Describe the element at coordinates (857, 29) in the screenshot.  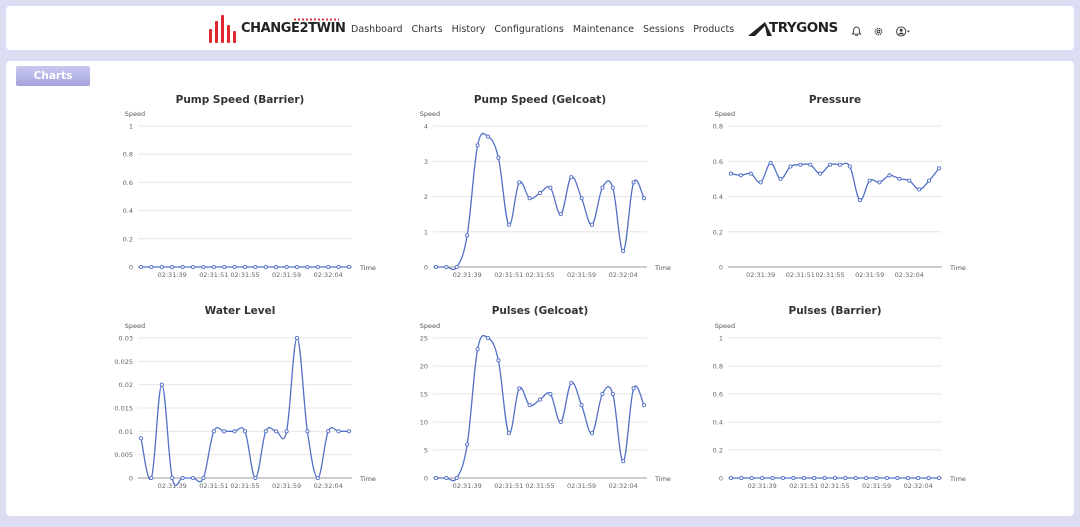
I see `bell-icon` at that location.